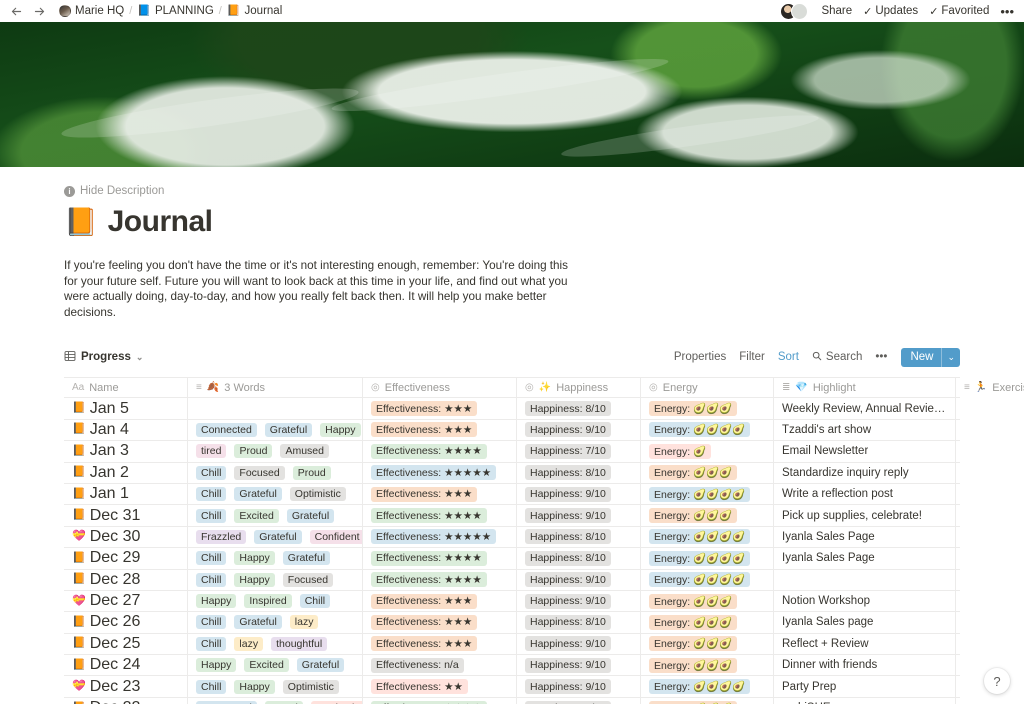 This screenshot has height=704, width=1024. What do you see at coordinates (275, 601) in the screenshot?
I see `cell-3-words: Happy Inspired Chill` at bounding box center [275, 601].